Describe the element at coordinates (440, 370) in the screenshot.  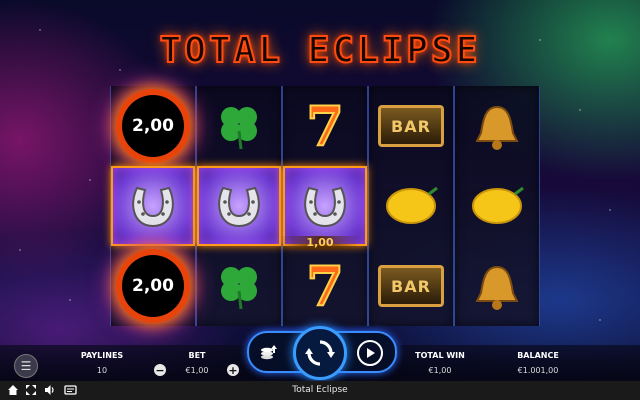
I see `total-win-value: €1,00` at that location.